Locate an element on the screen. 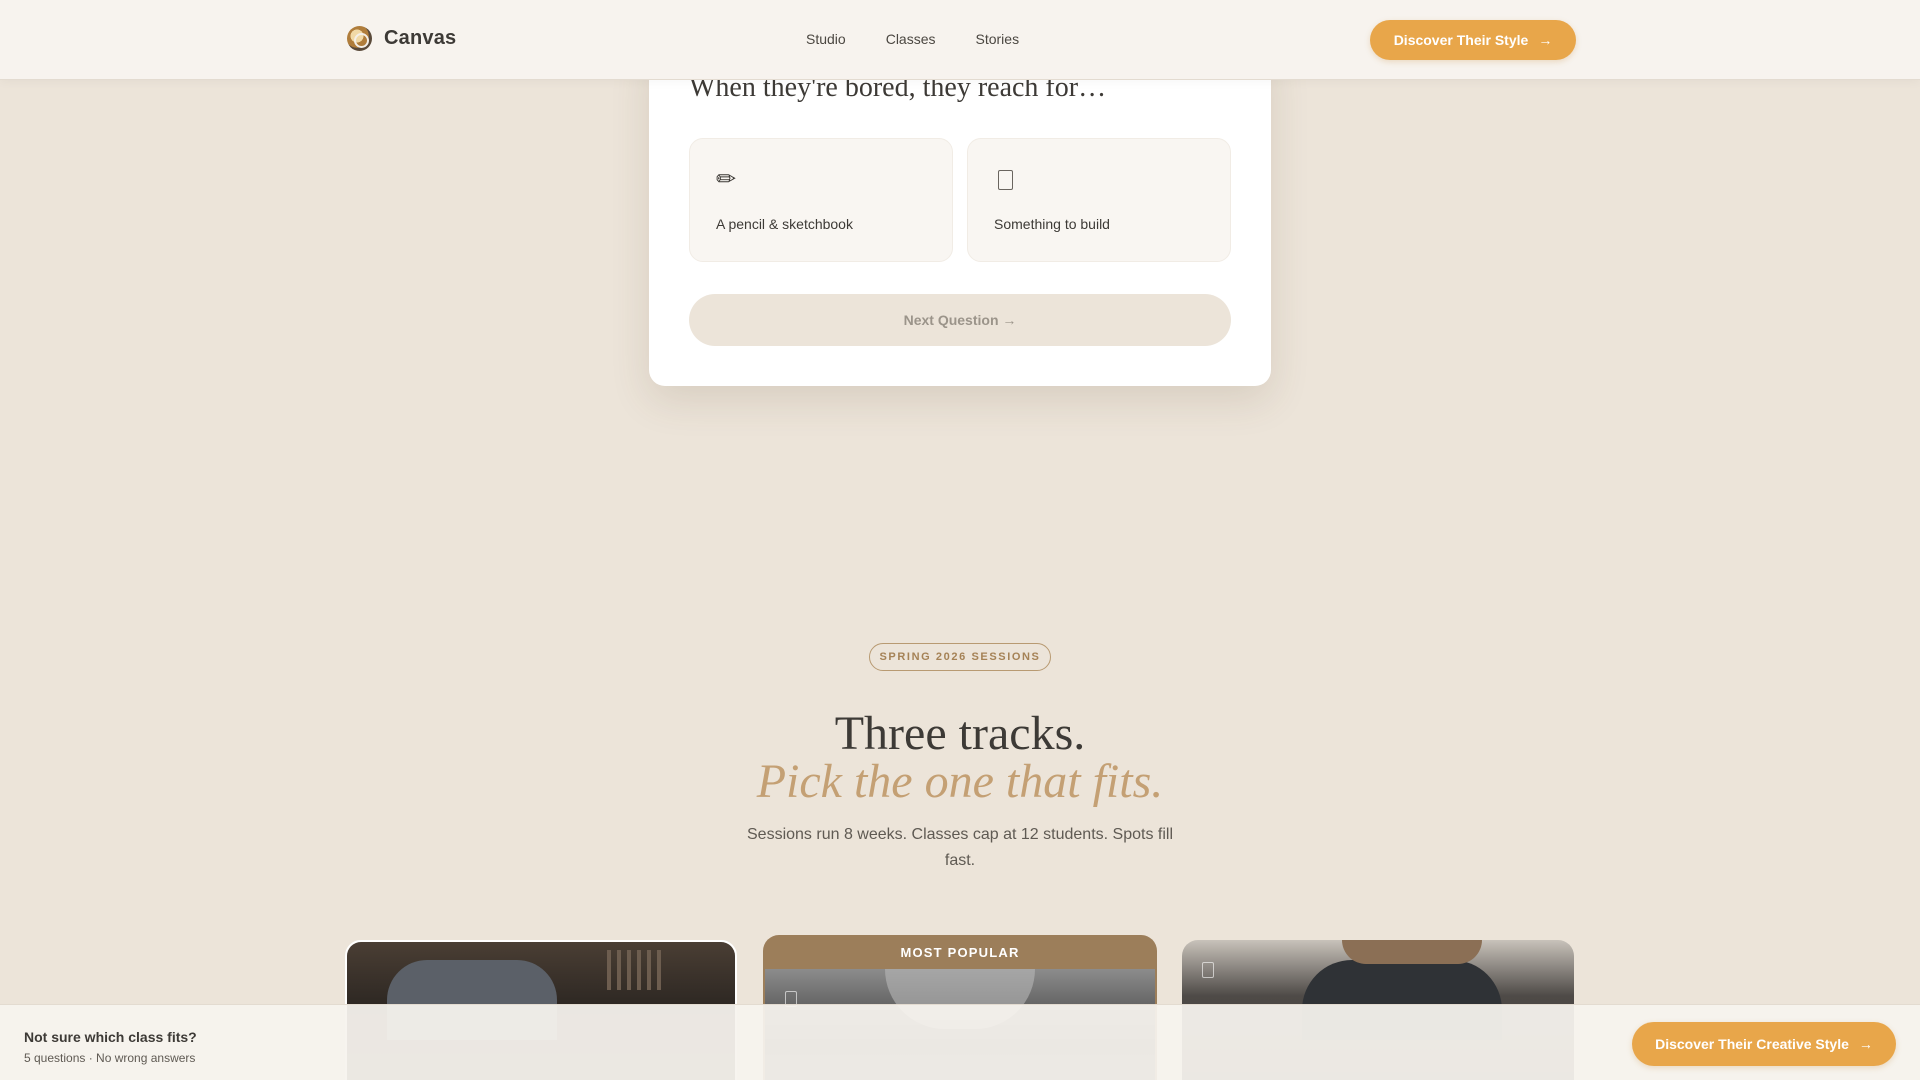  pencil-icon: ✏ is located at coordinates (726, 179).